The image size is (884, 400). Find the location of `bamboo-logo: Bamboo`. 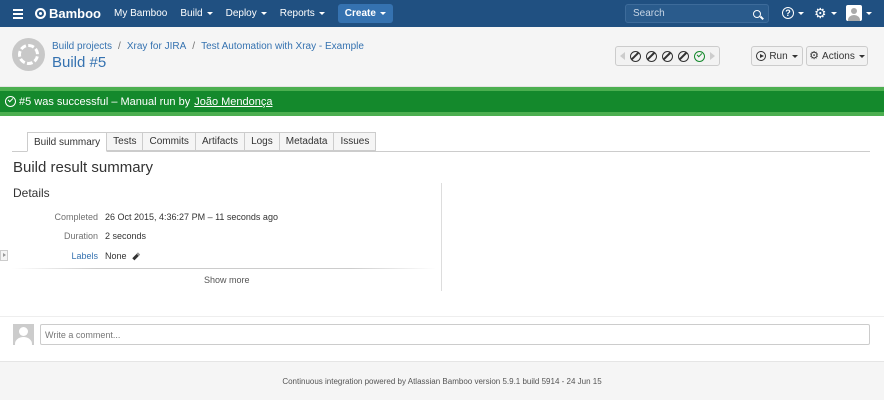

bamboo-logo: Bamboo is located at coordinates (68, 13).